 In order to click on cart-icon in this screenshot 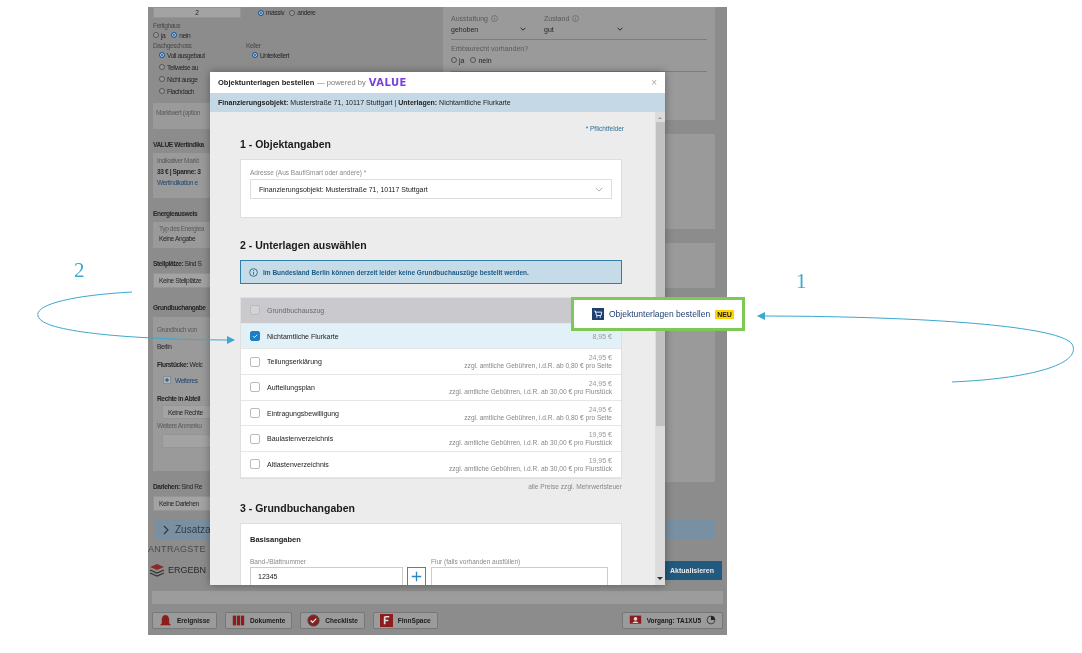, I will do `click(598, 314)`.